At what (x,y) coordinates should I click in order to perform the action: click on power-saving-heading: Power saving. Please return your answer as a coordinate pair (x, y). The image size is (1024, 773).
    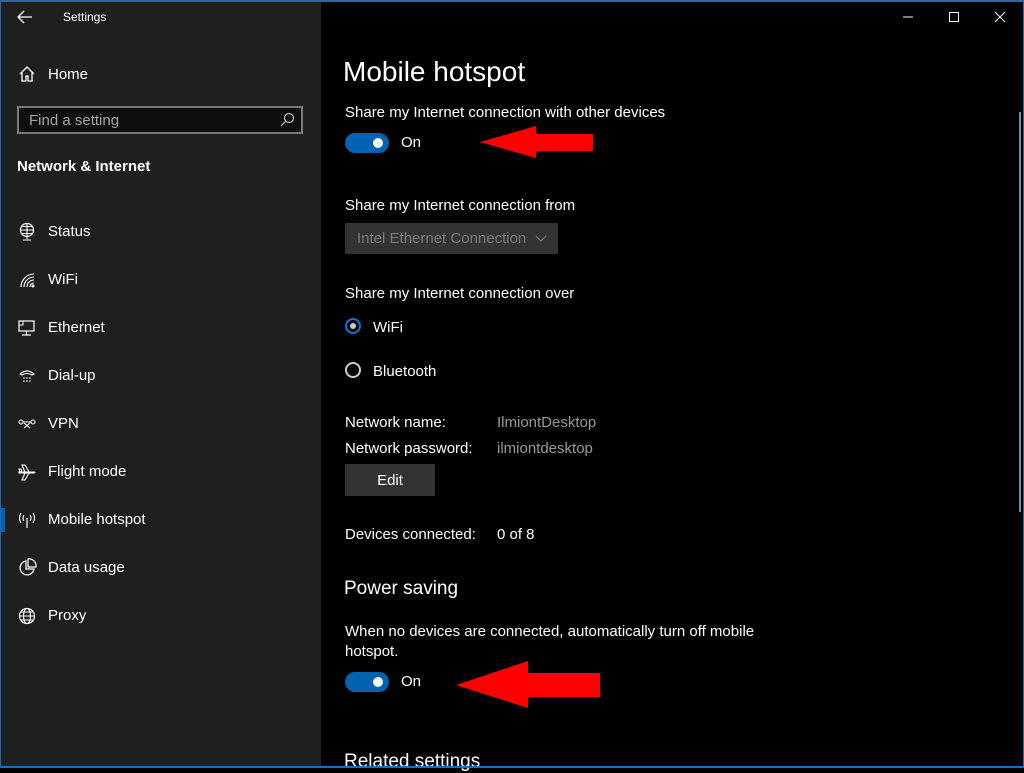
    Looking at the image, I should click on (401, 588).